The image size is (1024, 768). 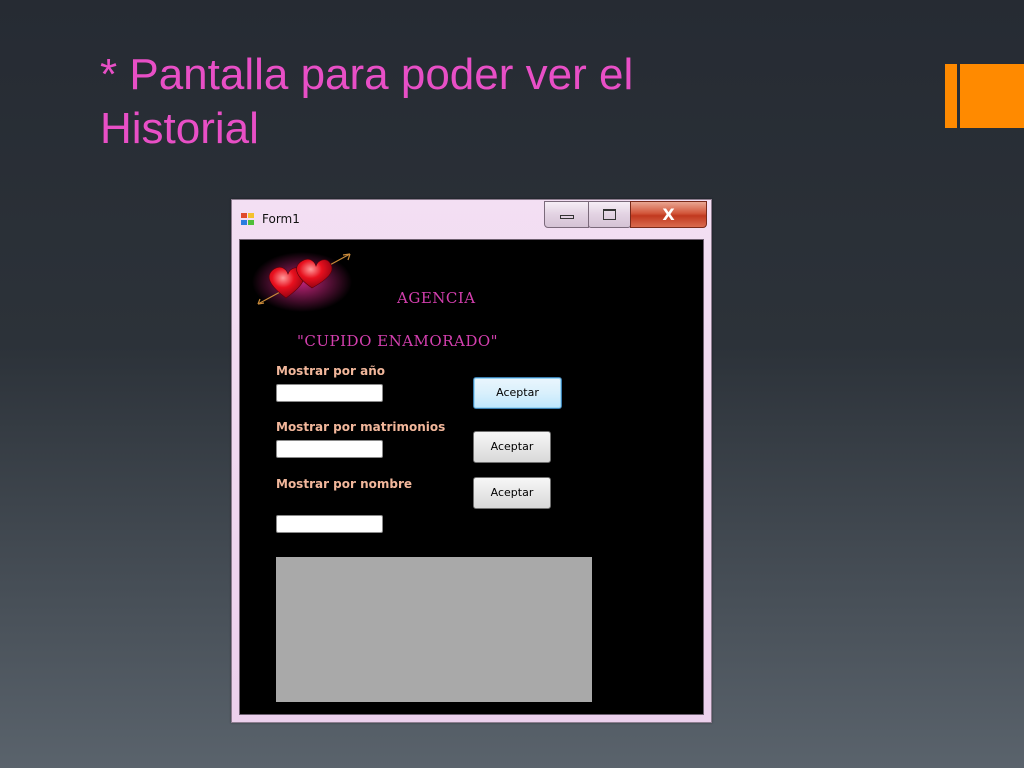 What do you see at coordinates (329, 393) in the screenshot?
I see `year-input` at bounding box center [329, 393].